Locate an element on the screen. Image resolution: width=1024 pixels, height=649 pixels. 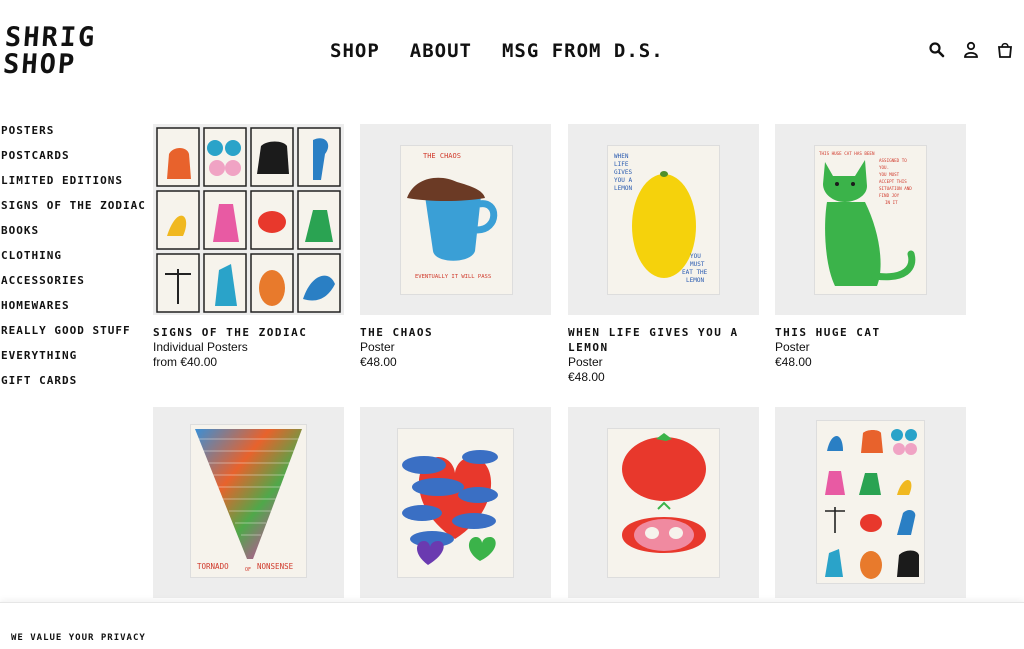
product-card-tomato is located at coordinates (663, 502).